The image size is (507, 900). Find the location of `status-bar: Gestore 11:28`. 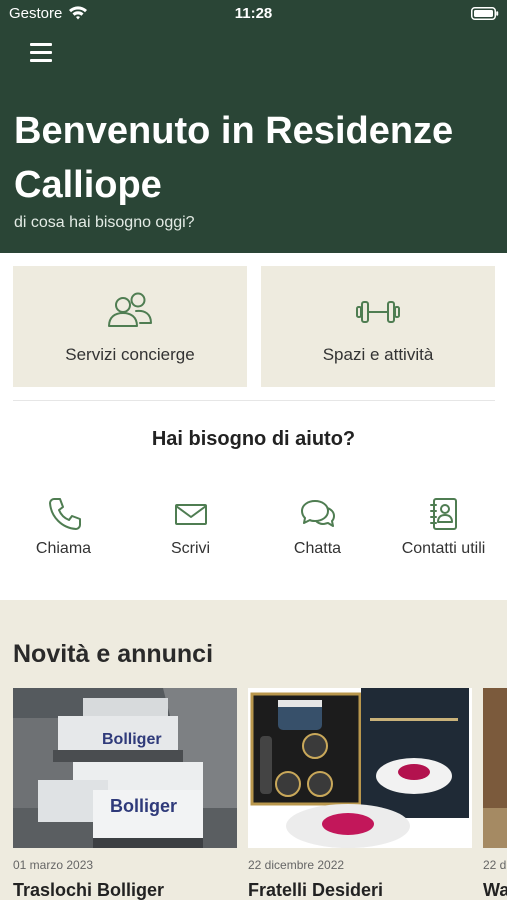

status-bar: Gestore 11:28 is located at coordinates (253, 14).